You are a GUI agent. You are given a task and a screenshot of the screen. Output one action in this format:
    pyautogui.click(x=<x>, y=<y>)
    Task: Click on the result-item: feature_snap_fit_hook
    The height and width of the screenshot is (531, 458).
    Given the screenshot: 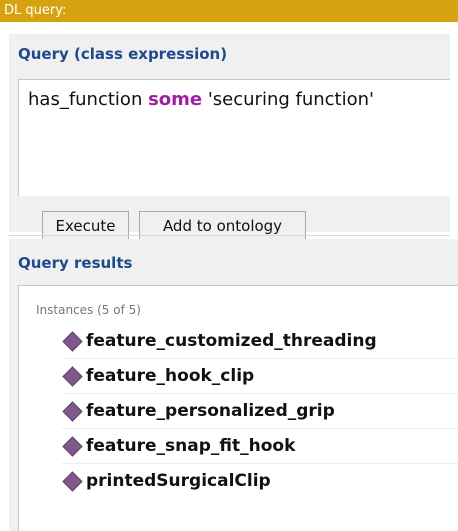 What is the action you would take?
    pyautogui.click(x=178, y=446)
    